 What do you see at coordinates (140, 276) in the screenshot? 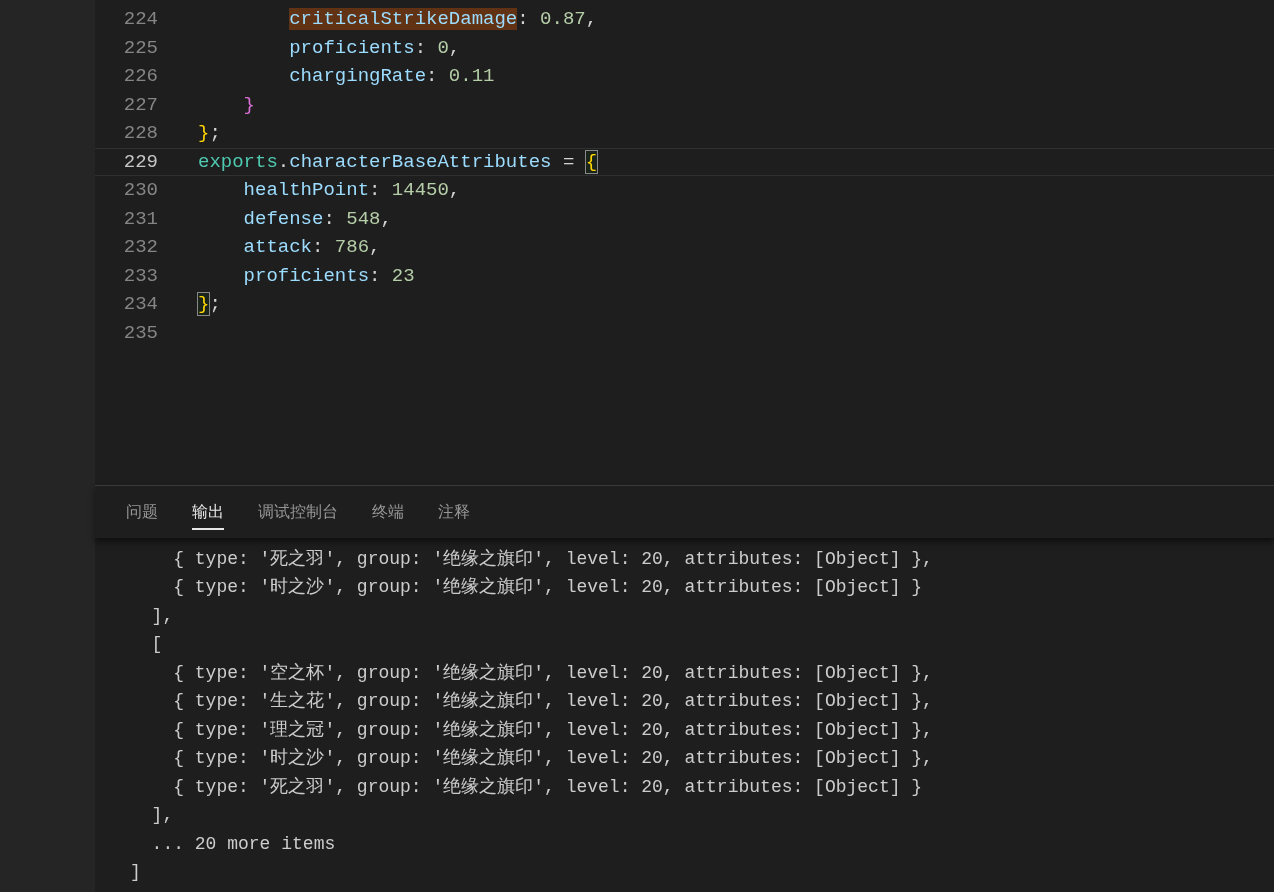
I see `line-number: 233` at bounding box center [140, 276].